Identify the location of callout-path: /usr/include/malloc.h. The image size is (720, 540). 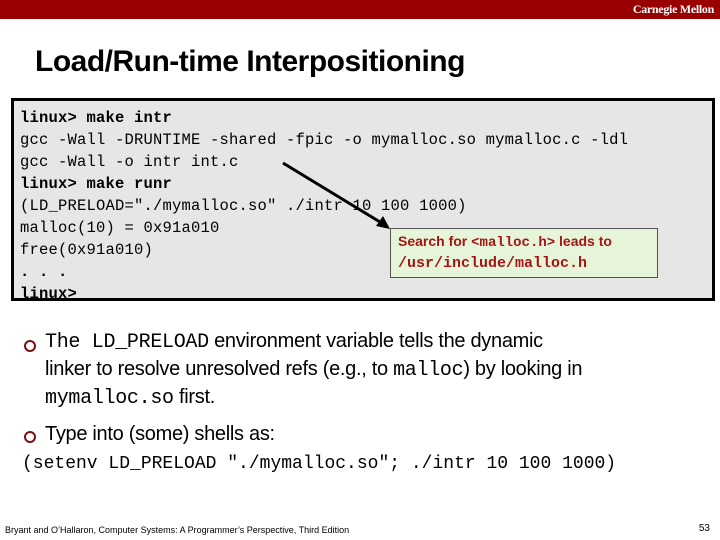
(493, 263).